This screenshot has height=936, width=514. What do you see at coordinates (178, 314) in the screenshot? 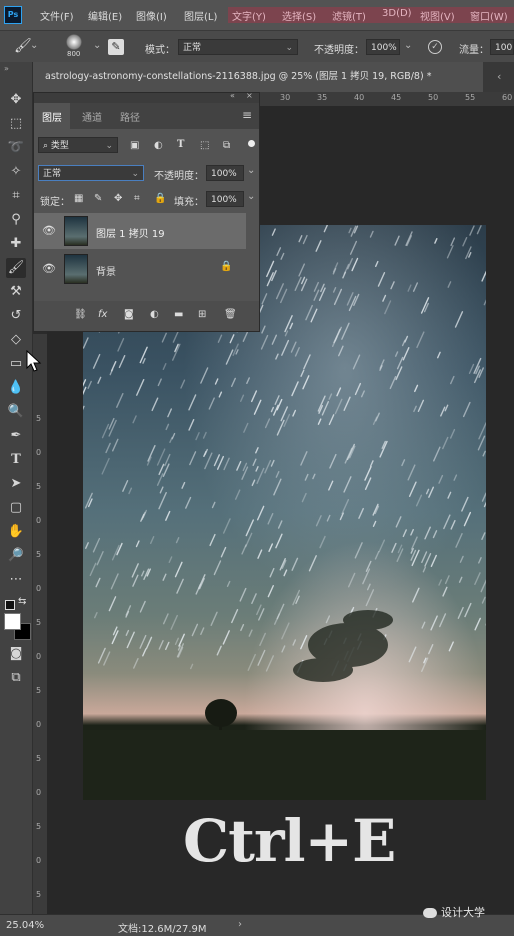
I see `new-group-icon: ▬` at bounding box center [178, 314].